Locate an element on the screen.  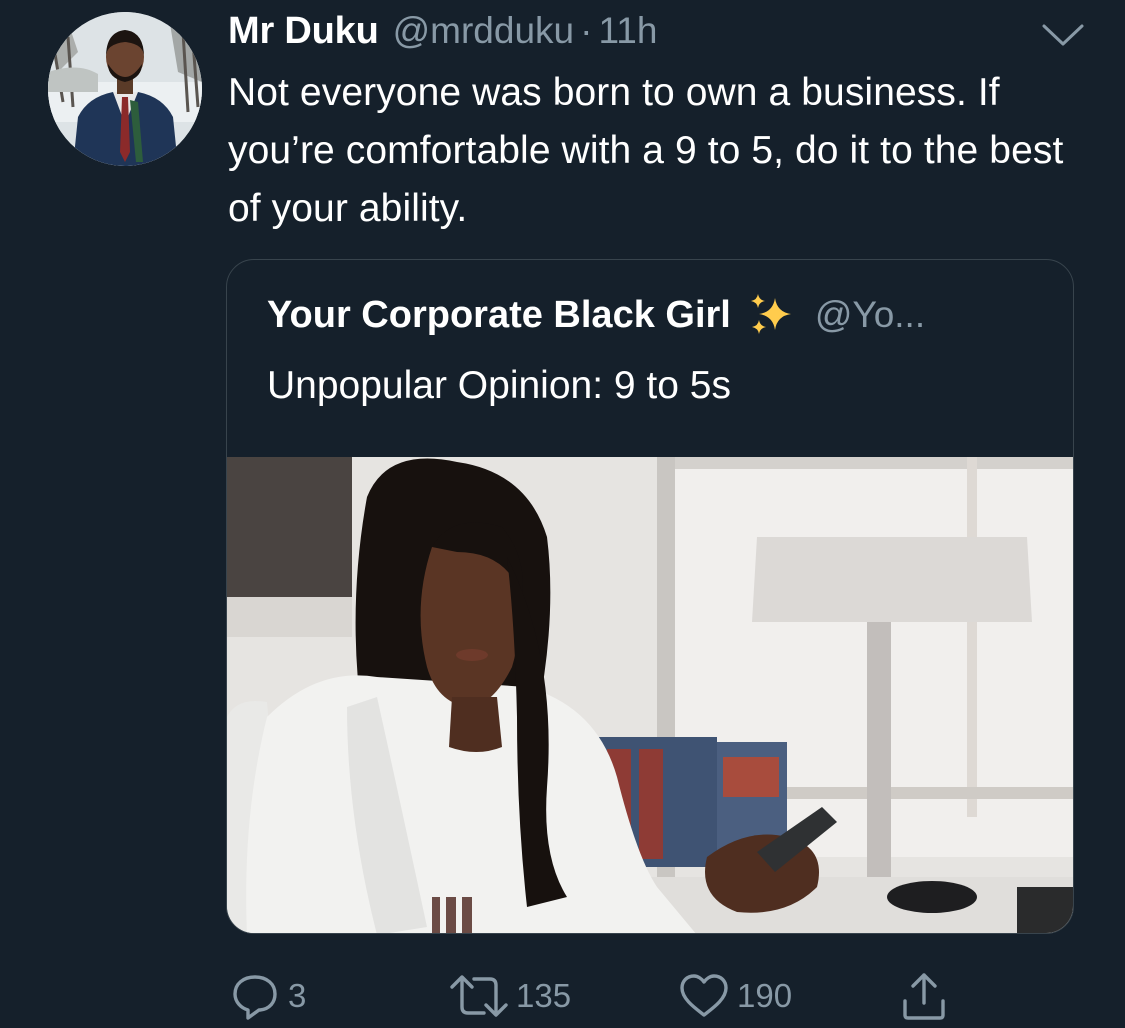
retweet-icon is located at coordinates (479, 996).